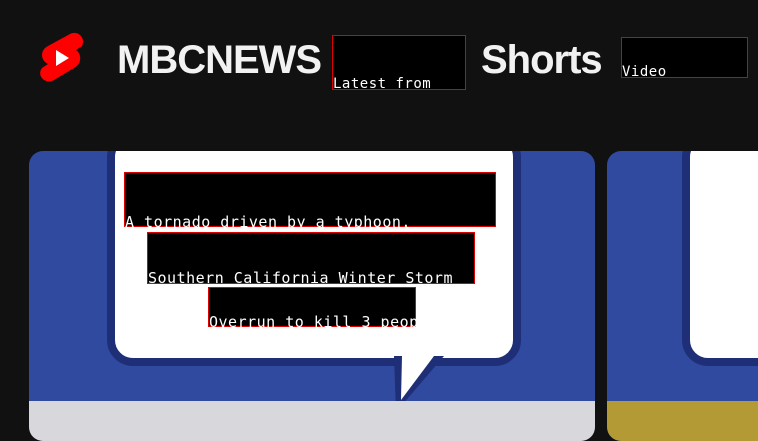  I want to click on shorts-title: Shorts, so click(542, 60).